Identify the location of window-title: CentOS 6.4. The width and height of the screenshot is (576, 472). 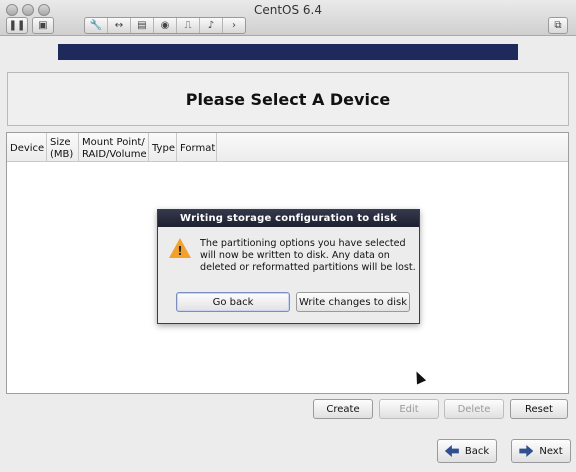
(288, 10).